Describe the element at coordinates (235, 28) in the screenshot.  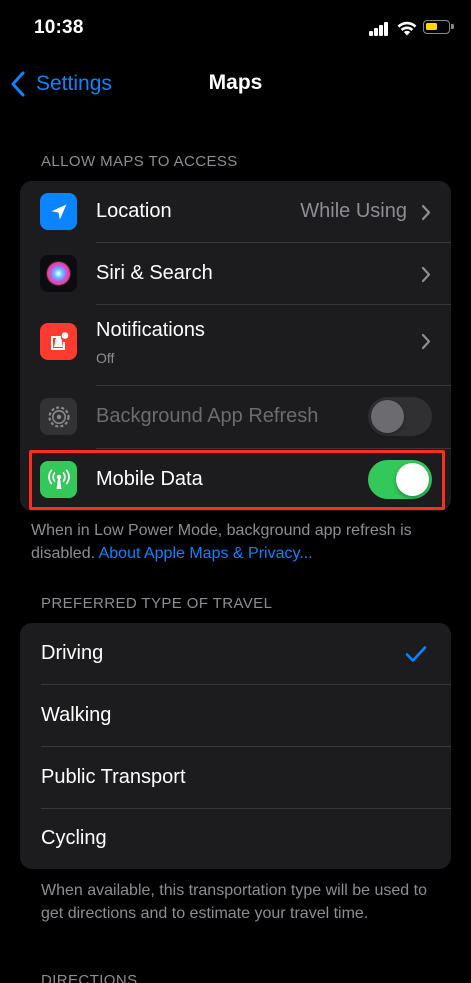
I see `status-bar: 10:38` at that location.